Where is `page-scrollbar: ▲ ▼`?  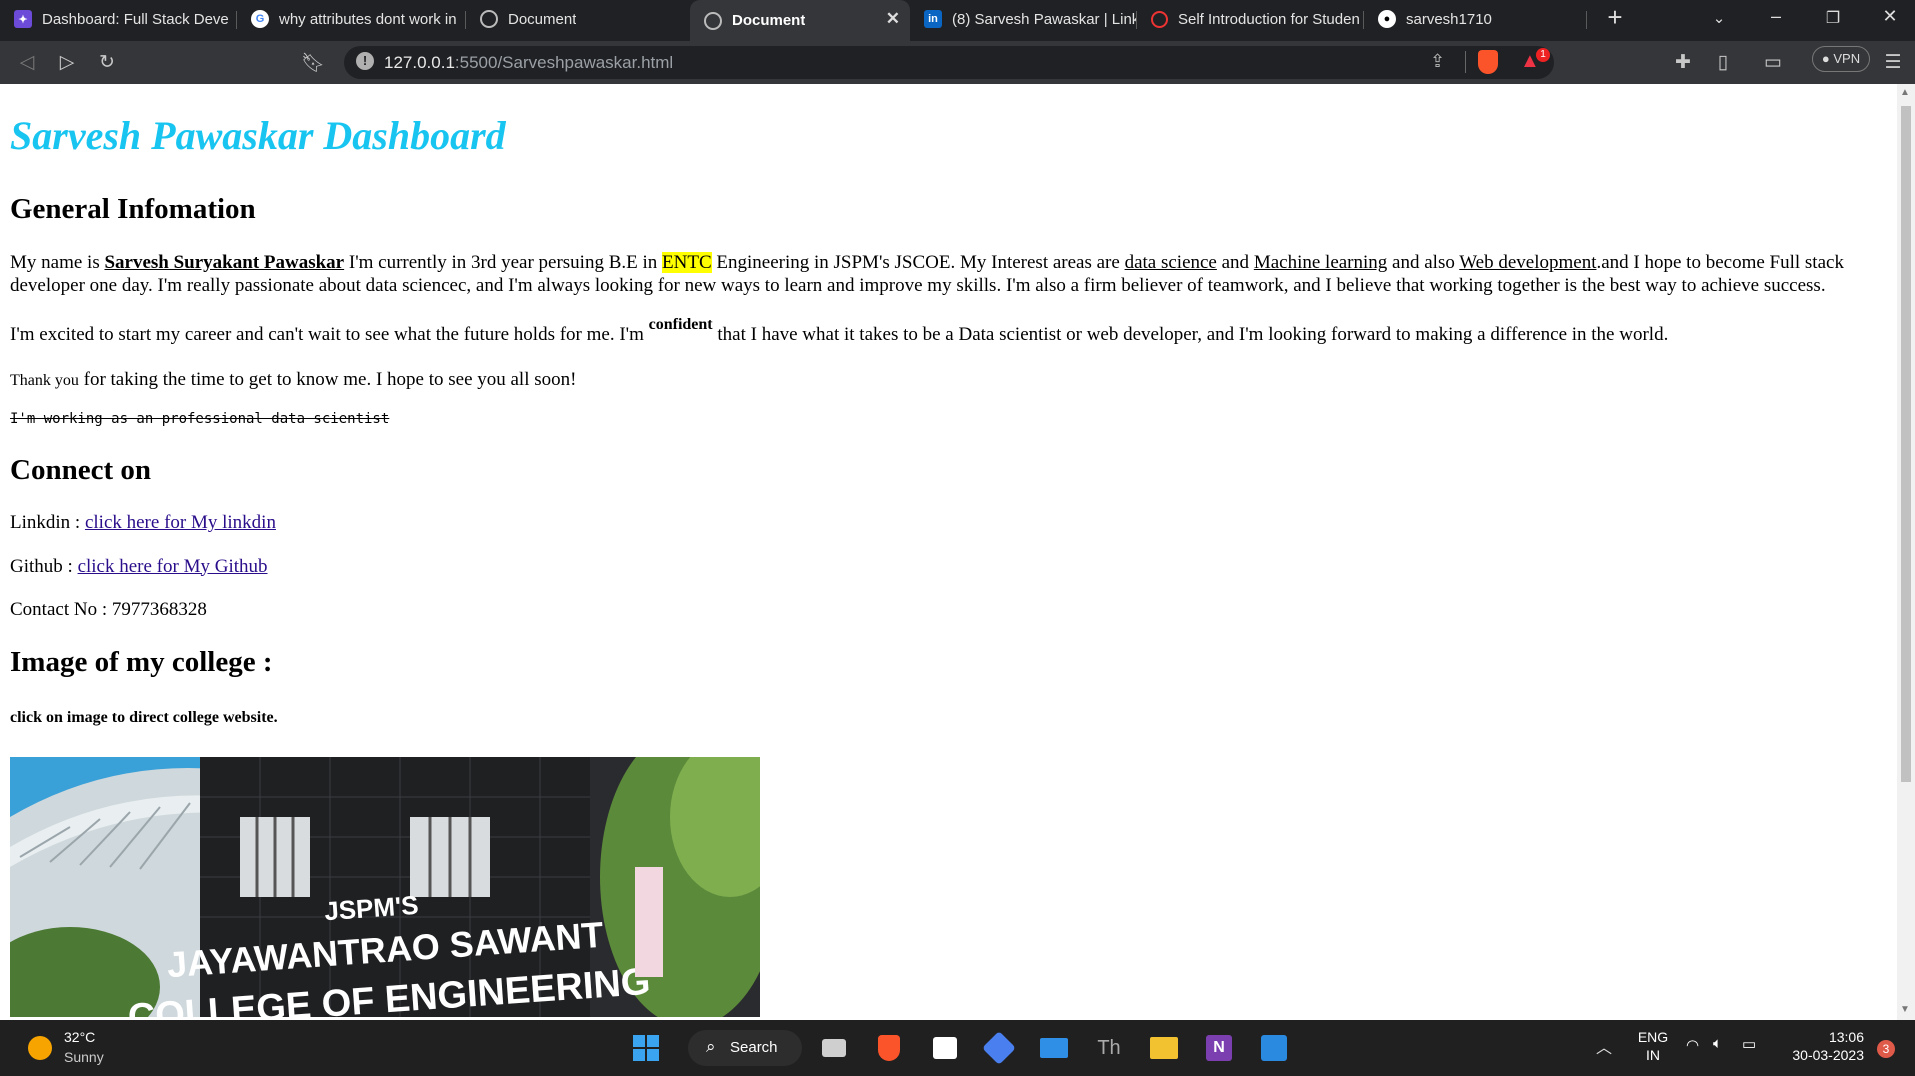 page-scrollbar: ▲ ▼ is located at coordinates (1906, 552).